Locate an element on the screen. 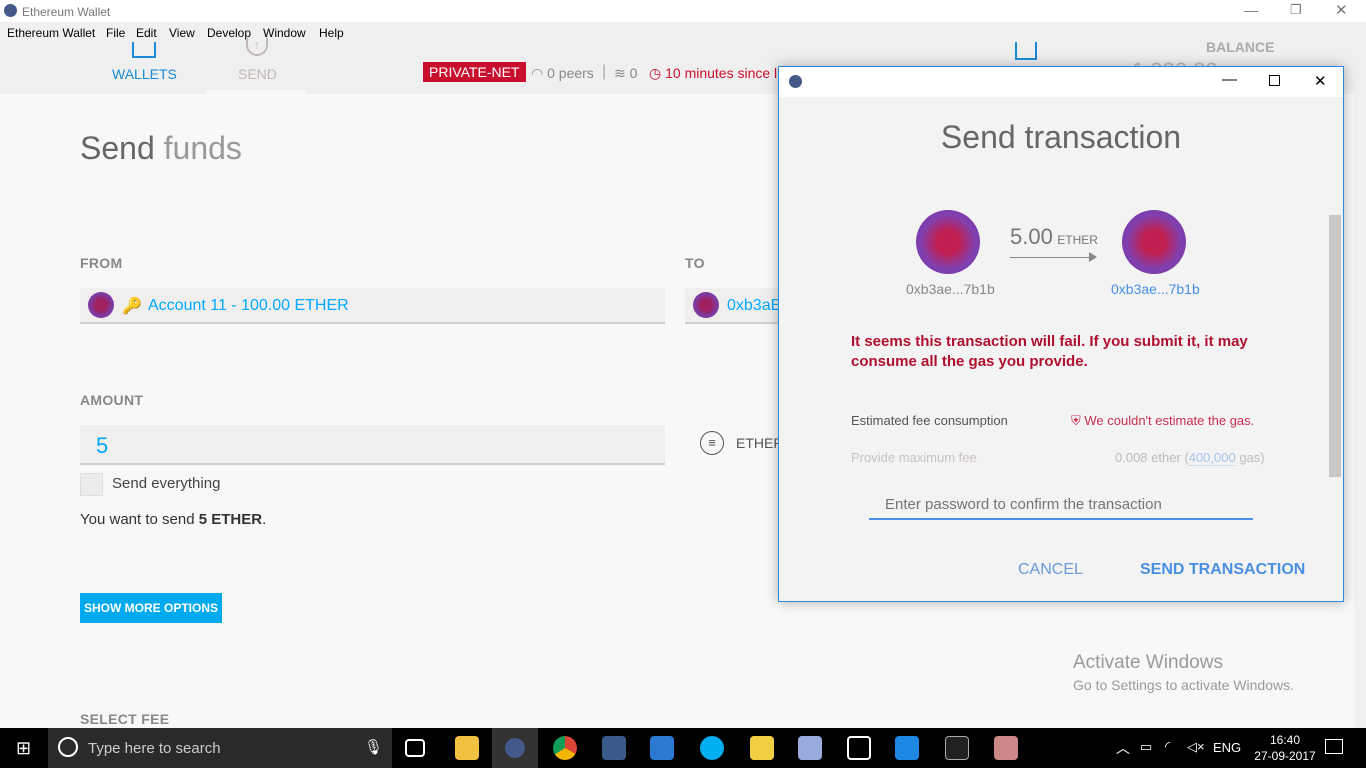 The height and width of the screenshot is (768, 1366). from-label: FROM is located at coordinates (101, 263).